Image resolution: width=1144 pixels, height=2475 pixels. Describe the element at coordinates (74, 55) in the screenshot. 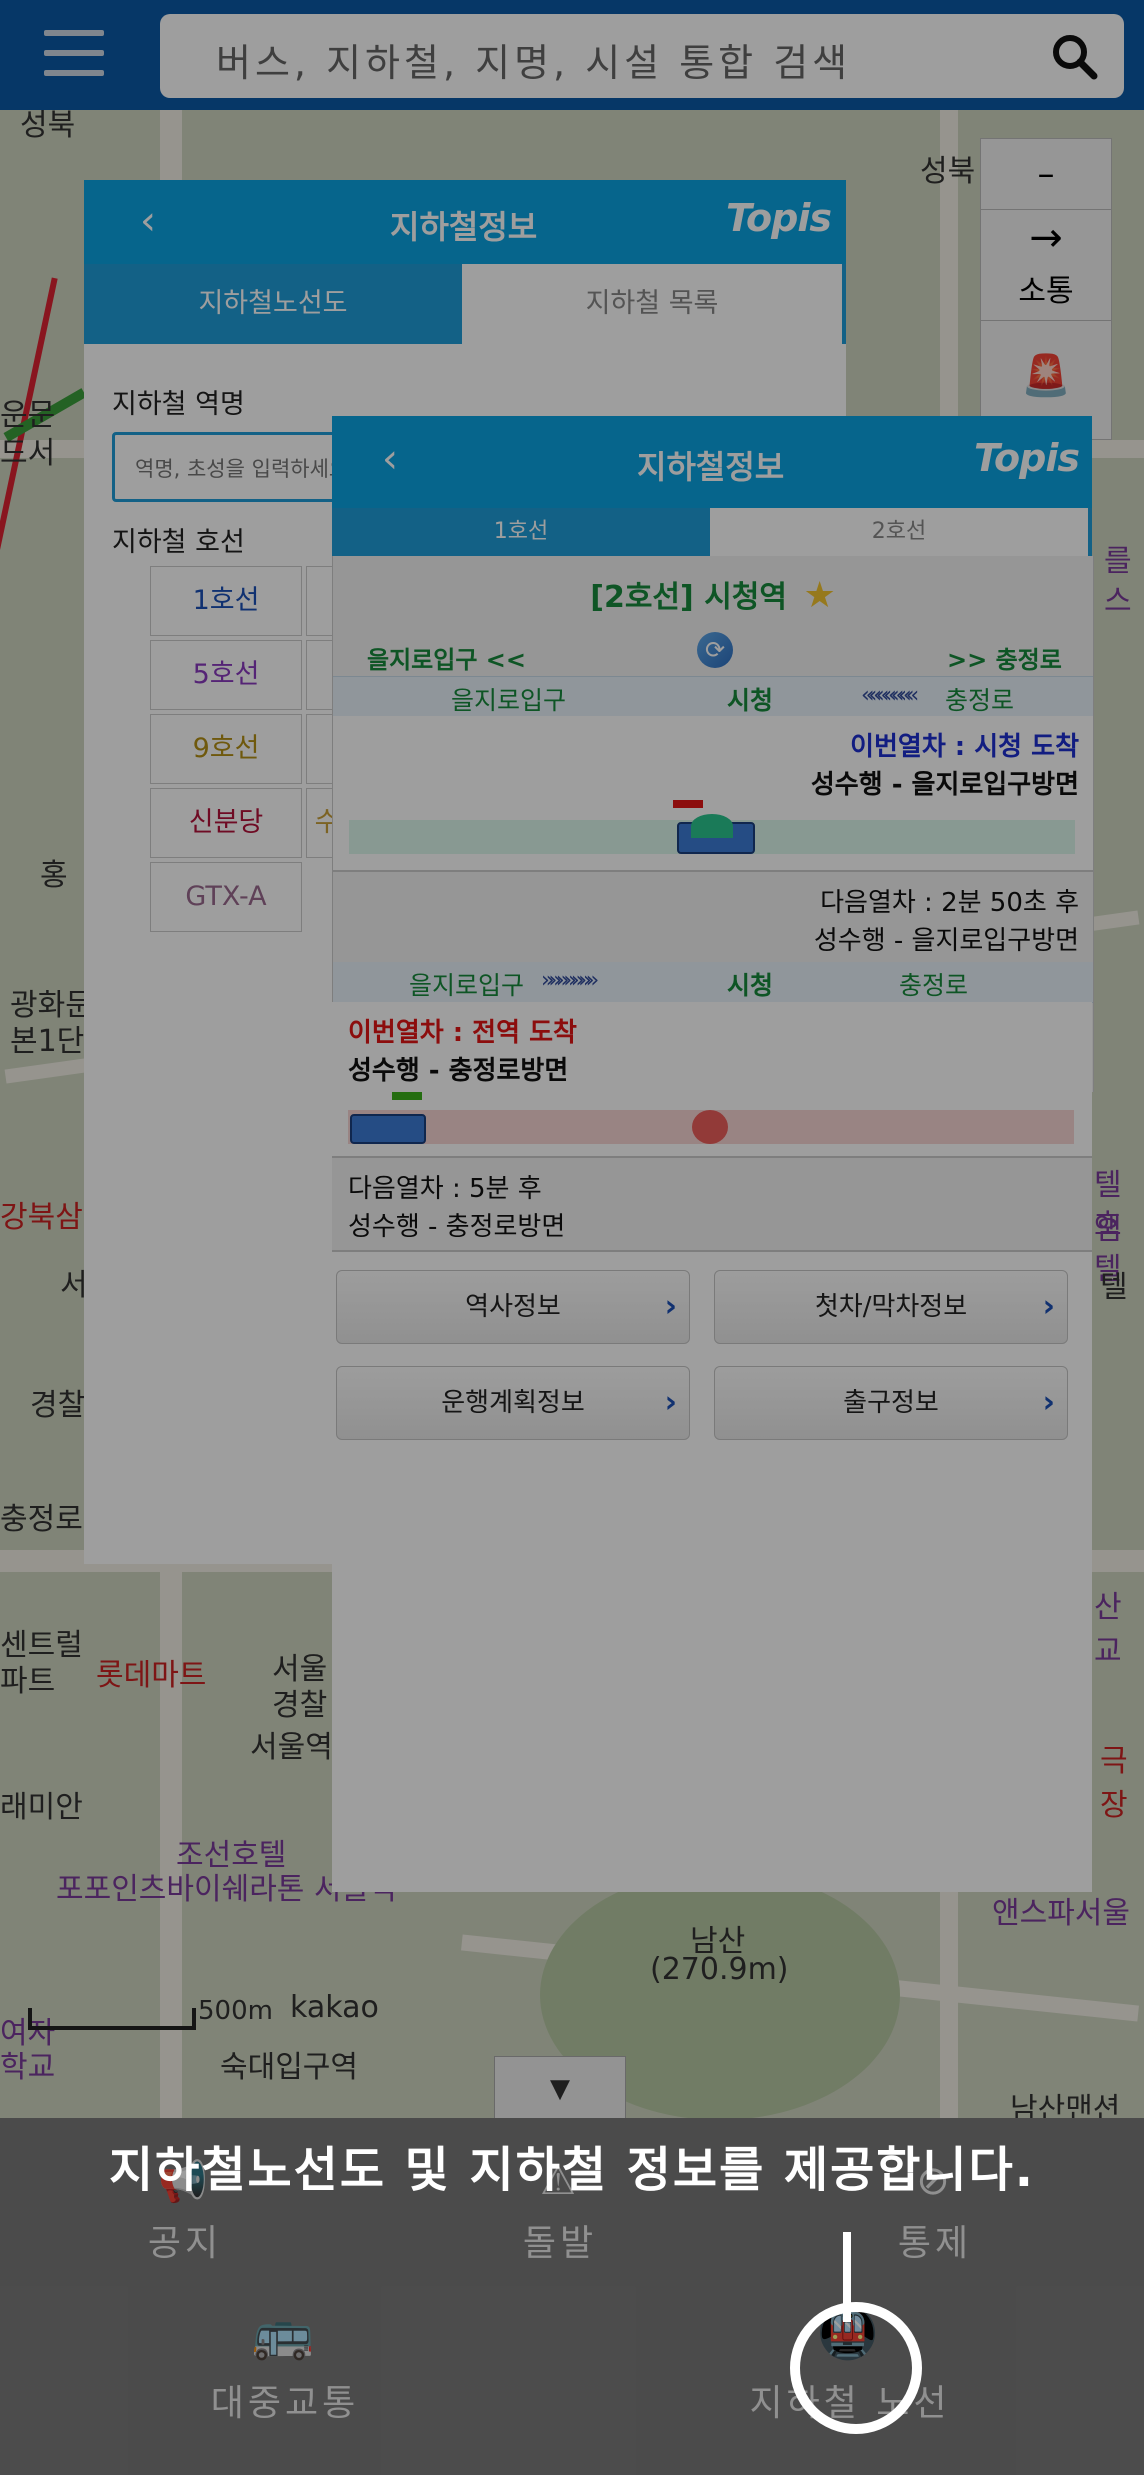

I see `menu-icon` at that location.